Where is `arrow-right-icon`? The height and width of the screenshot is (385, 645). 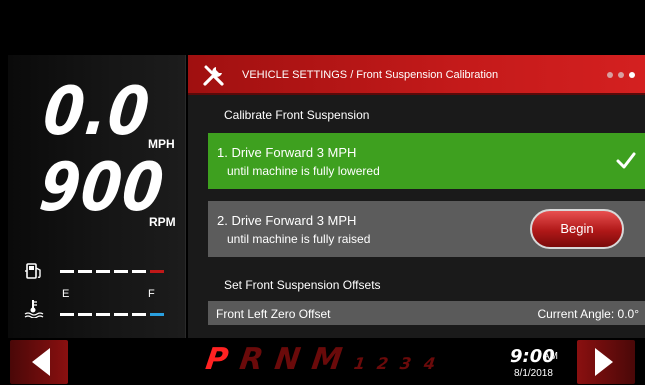 arrow-right-icon is located at coordinates (604, 362).